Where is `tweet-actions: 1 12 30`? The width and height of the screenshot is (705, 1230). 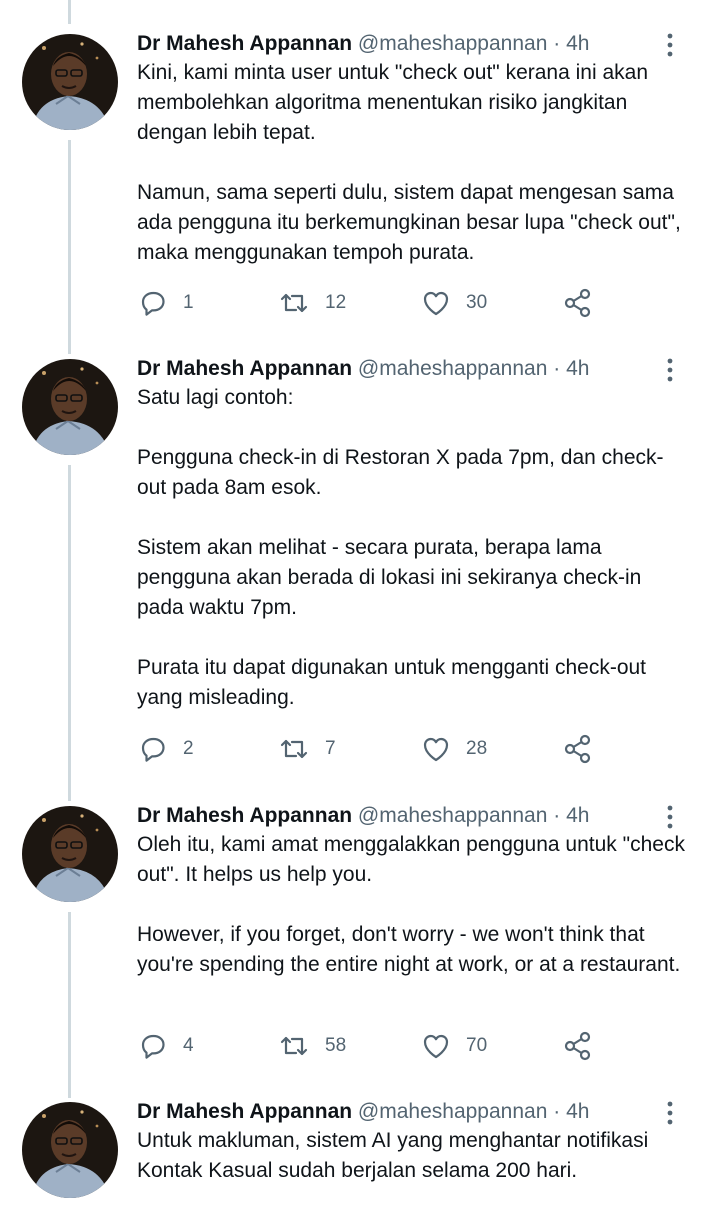 tweet-actions: 1 12 30 is located at coordinates (372, 303).